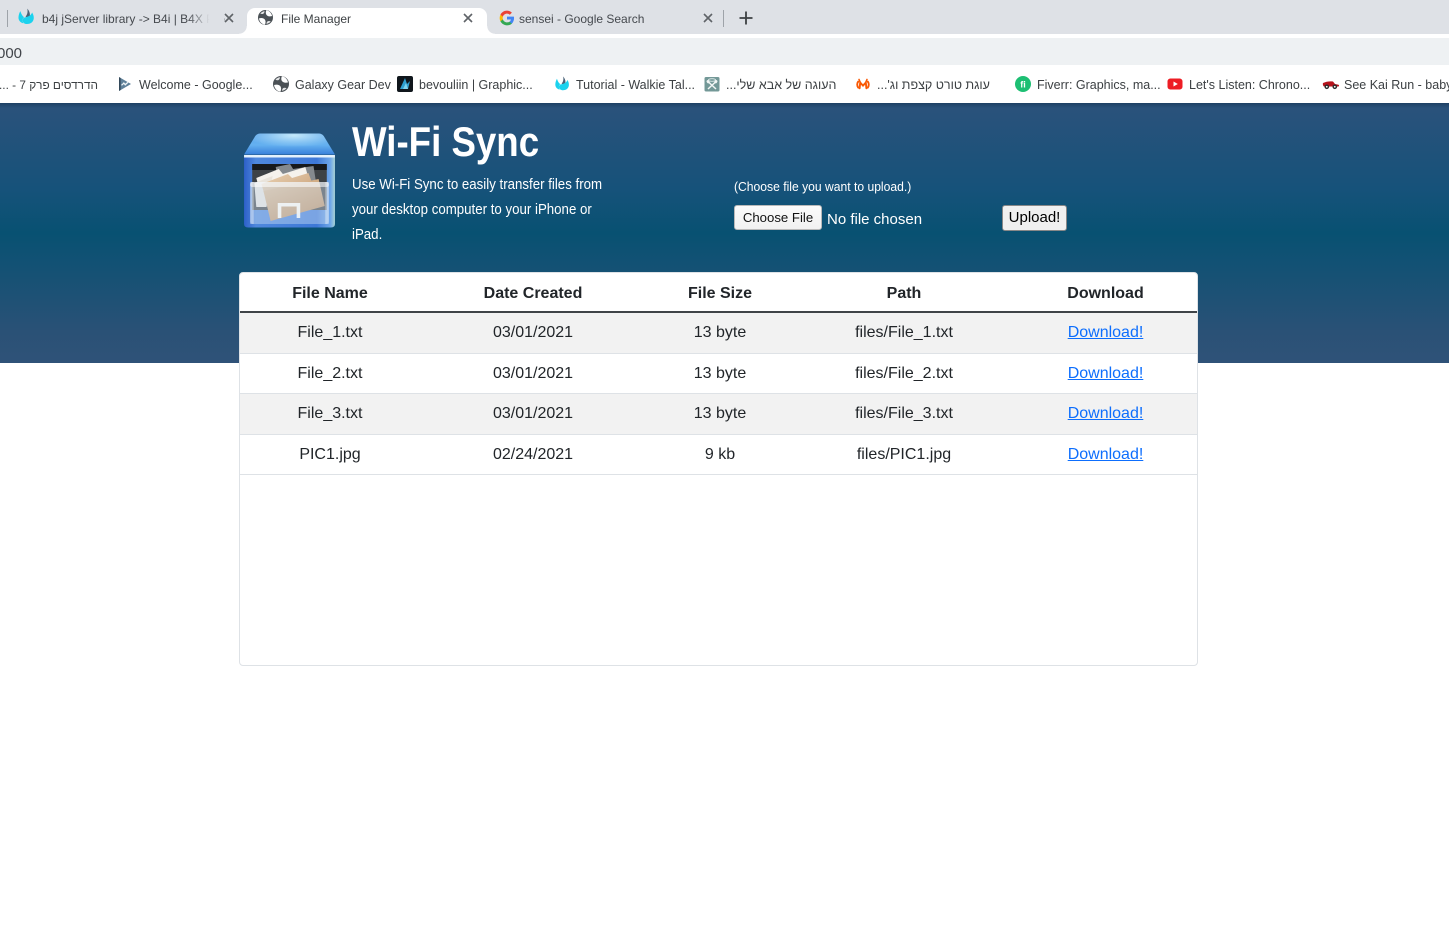 The image size is (1449, 930). What do you see at coordinates (1023, 85) in the screenshot?
I see `svg-text: fi` at bounding box center [1023, 85].